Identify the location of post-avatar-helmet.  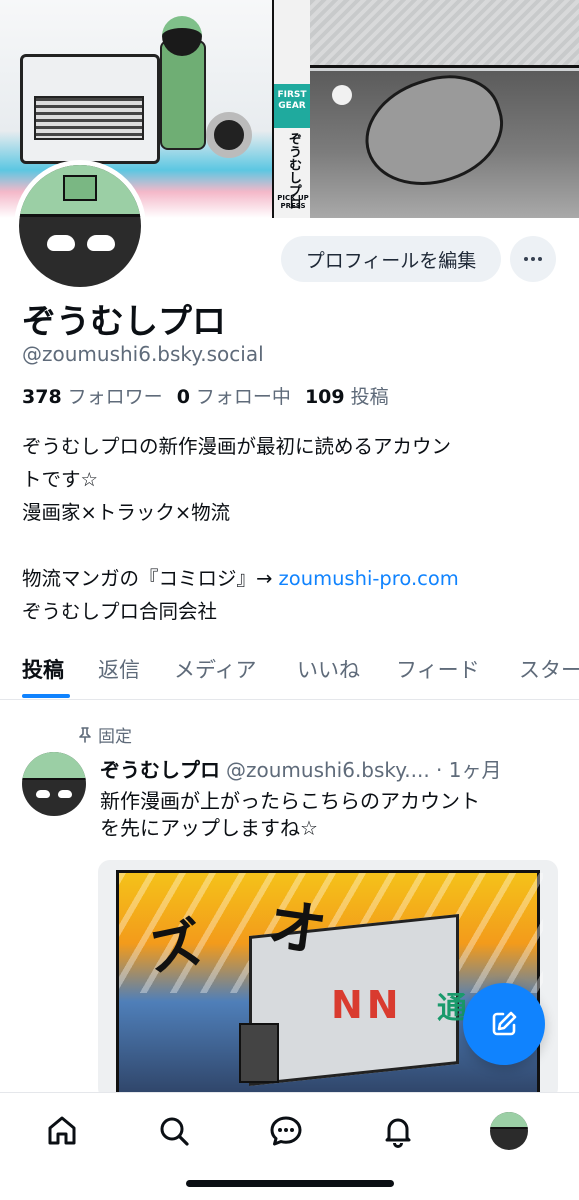
(54, 766).